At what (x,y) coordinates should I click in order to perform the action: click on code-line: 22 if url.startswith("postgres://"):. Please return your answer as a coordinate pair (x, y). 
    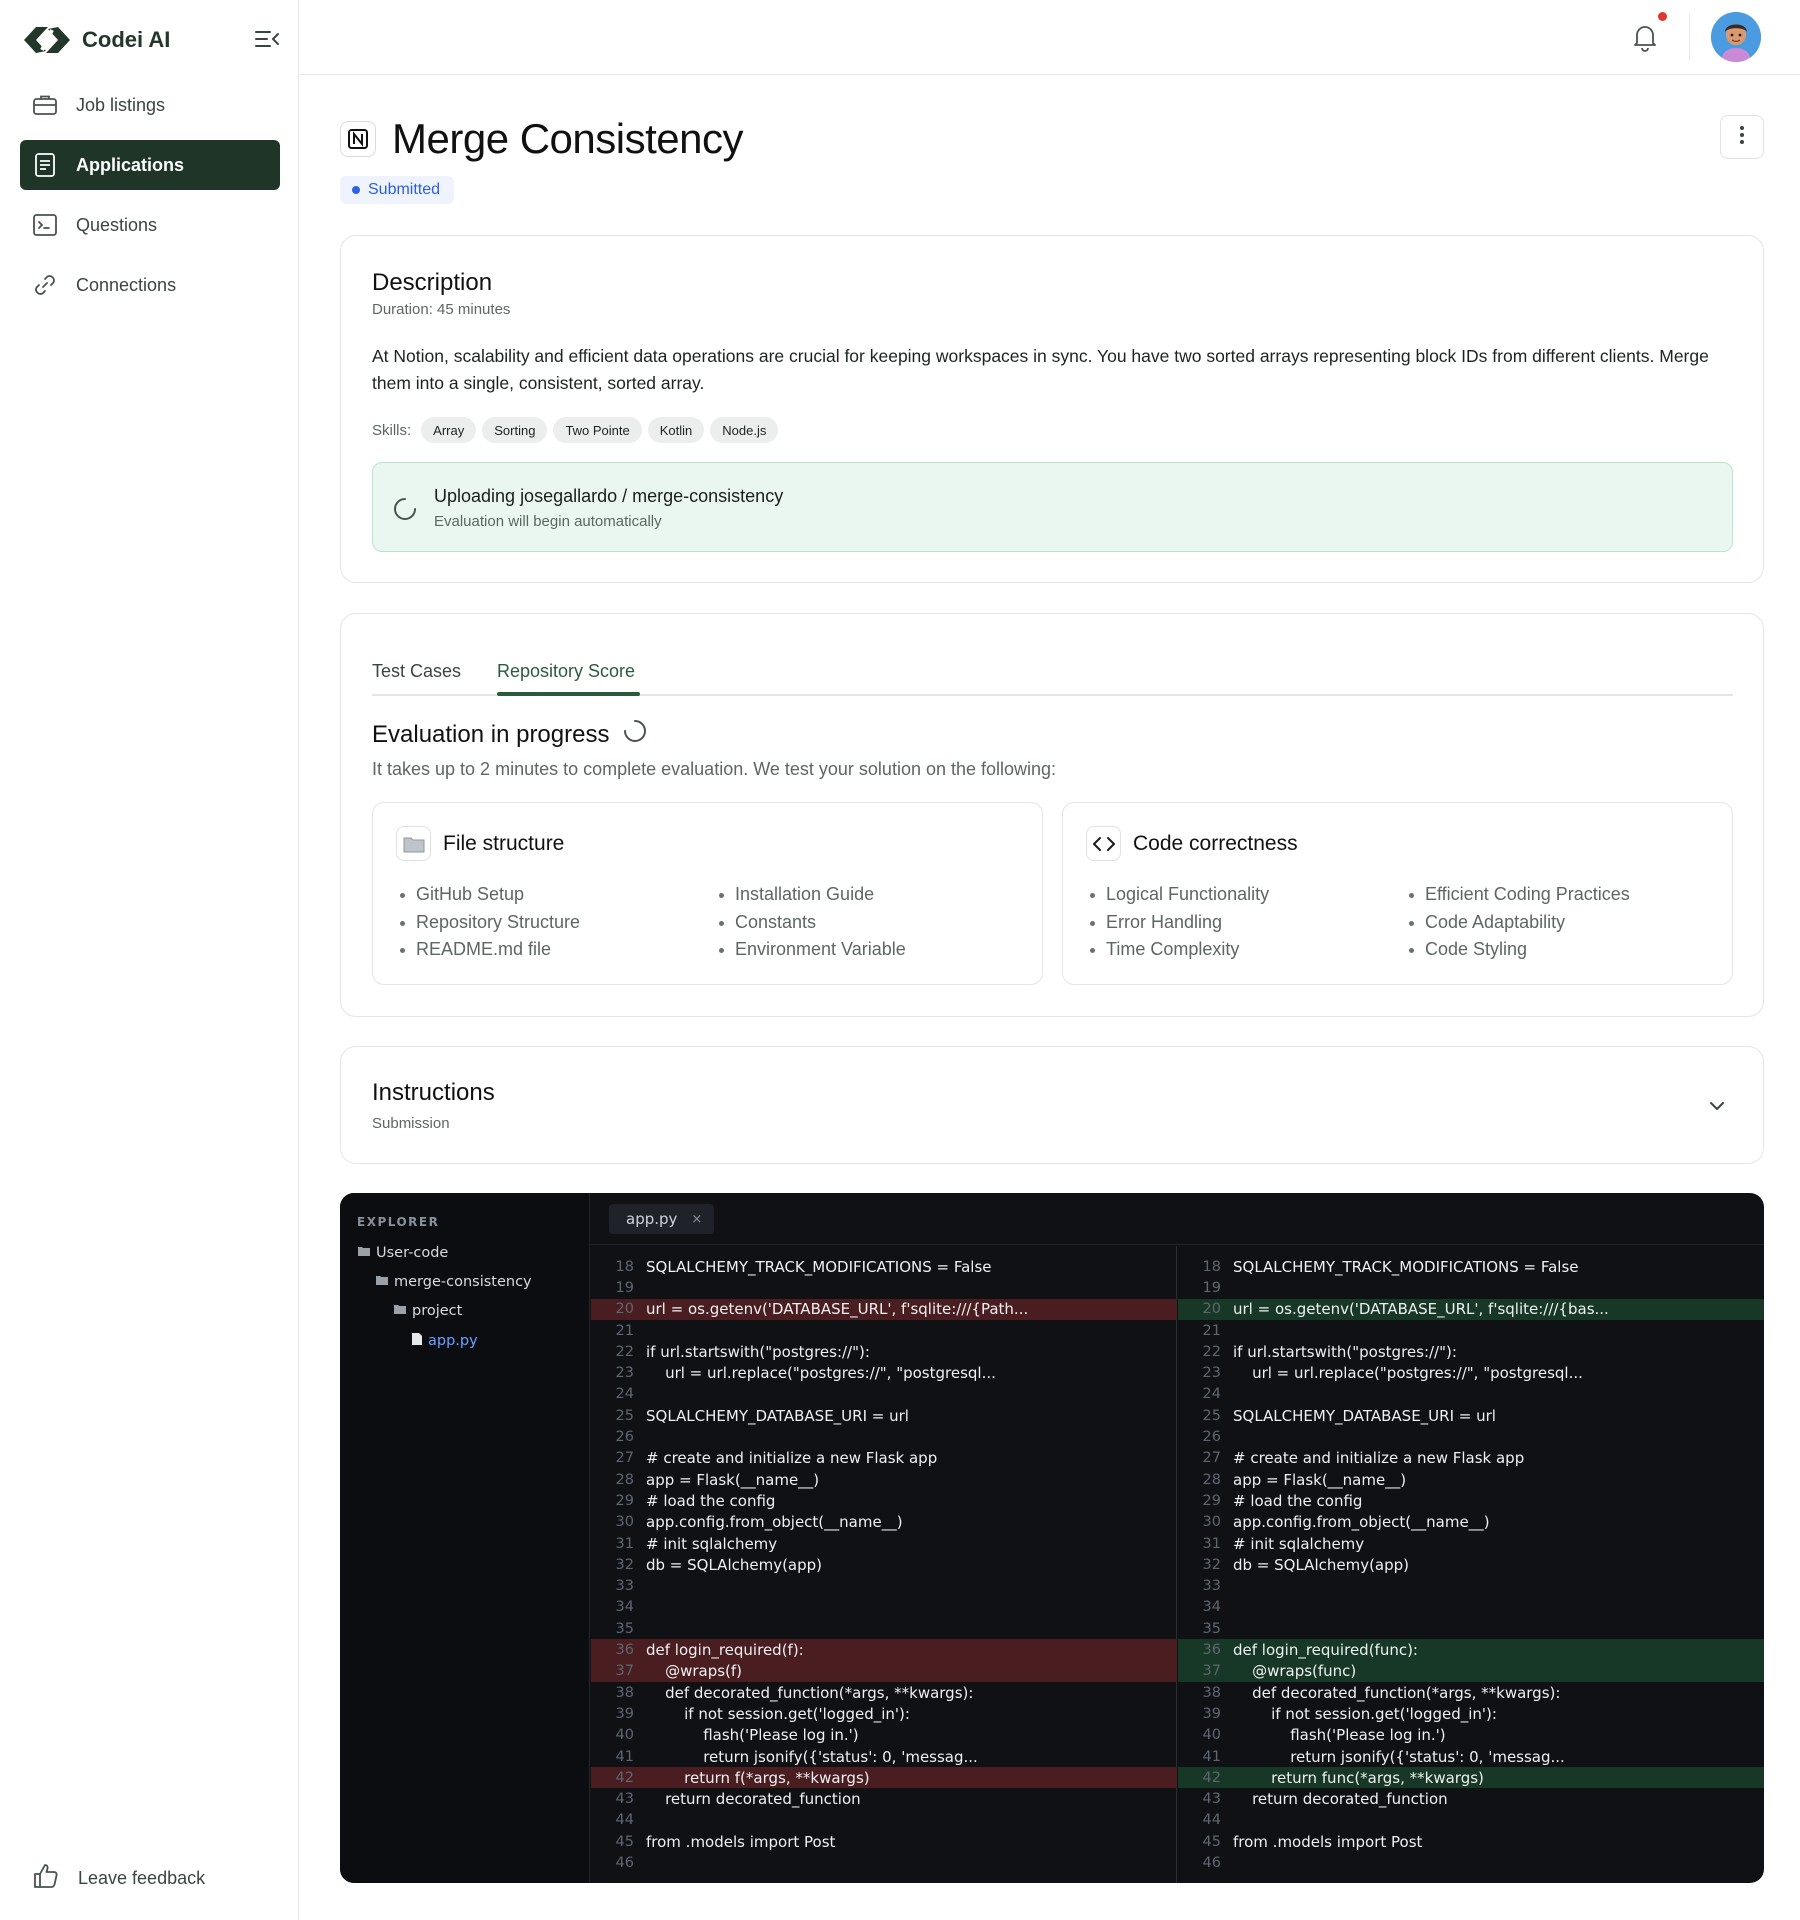
    Looking at the image, I should click on (884, 1351).